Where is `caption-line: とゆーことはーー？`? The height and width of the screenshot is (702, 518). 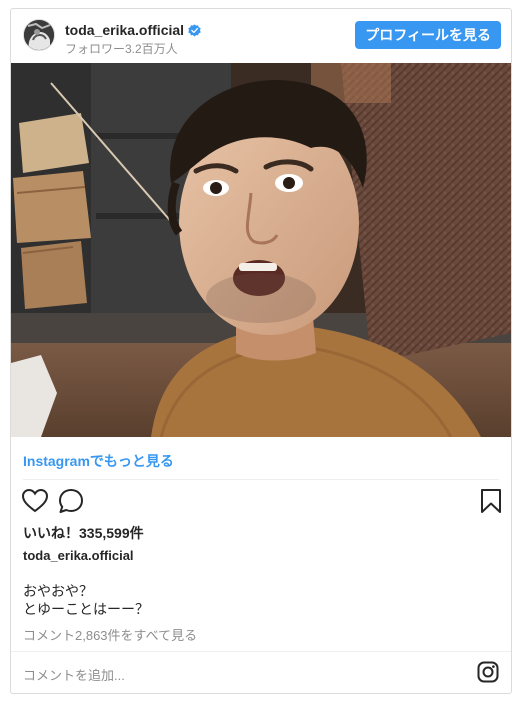
caption-line: とゆーことはーー？ is located at coordinates (86, 609).